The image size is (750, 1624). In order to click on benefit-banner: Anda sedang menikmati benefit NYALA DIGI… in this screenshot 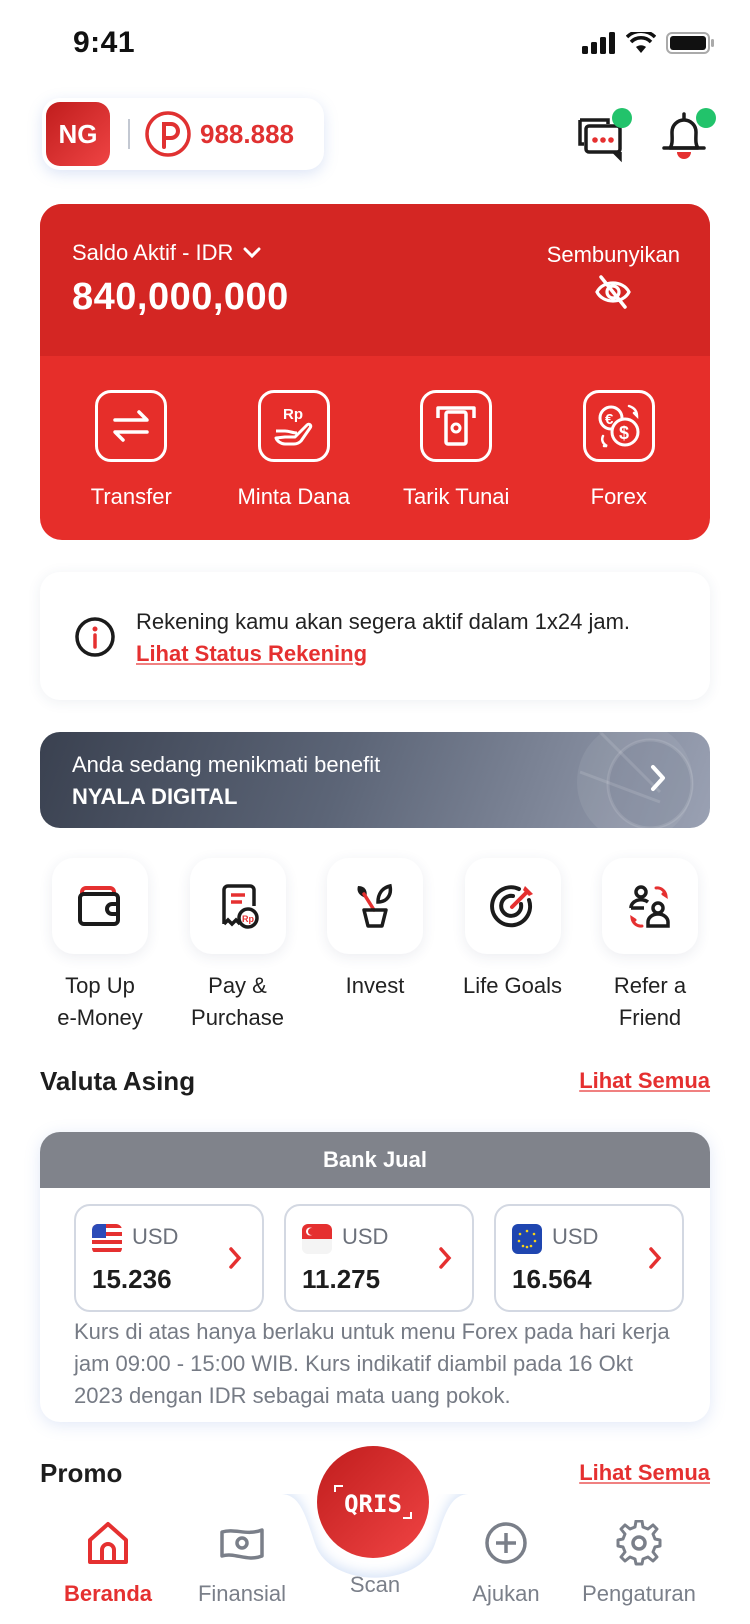, I will do `click(375, 780)`.